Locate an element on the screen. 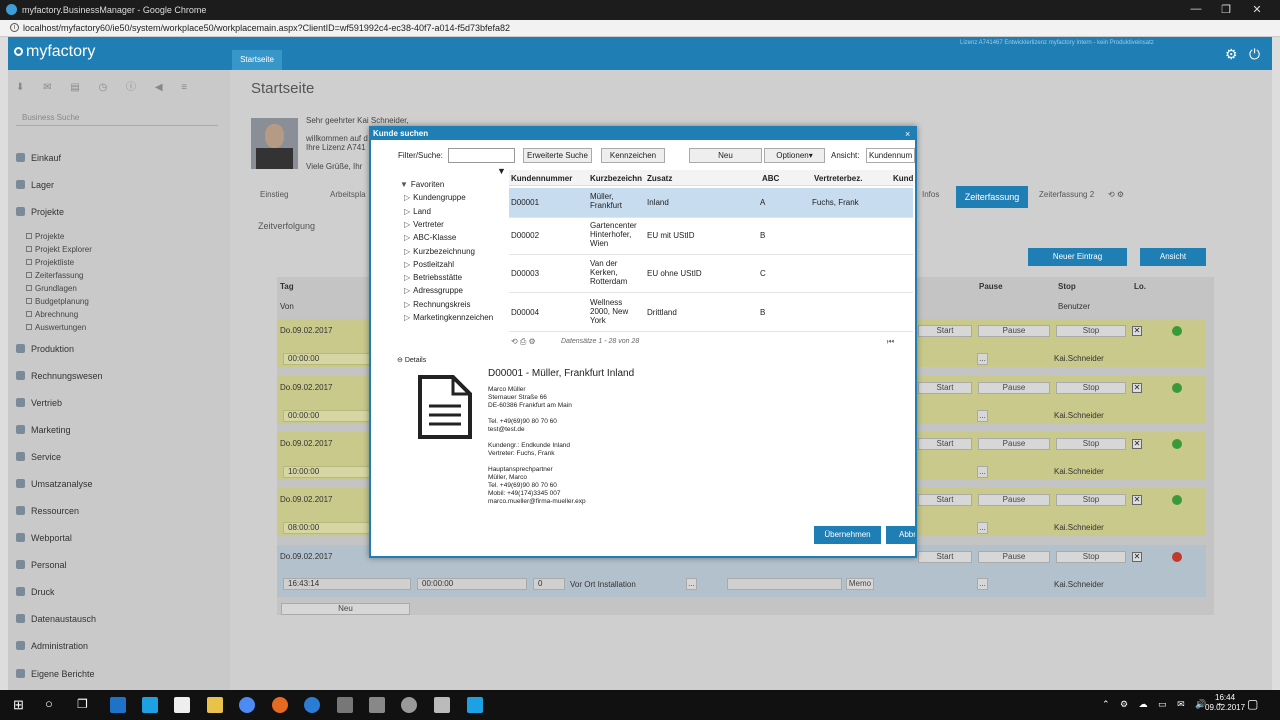 This screenshot has height=720, width=1280. col-benutzer: Benutzer is located at coordinates (1074, 306).